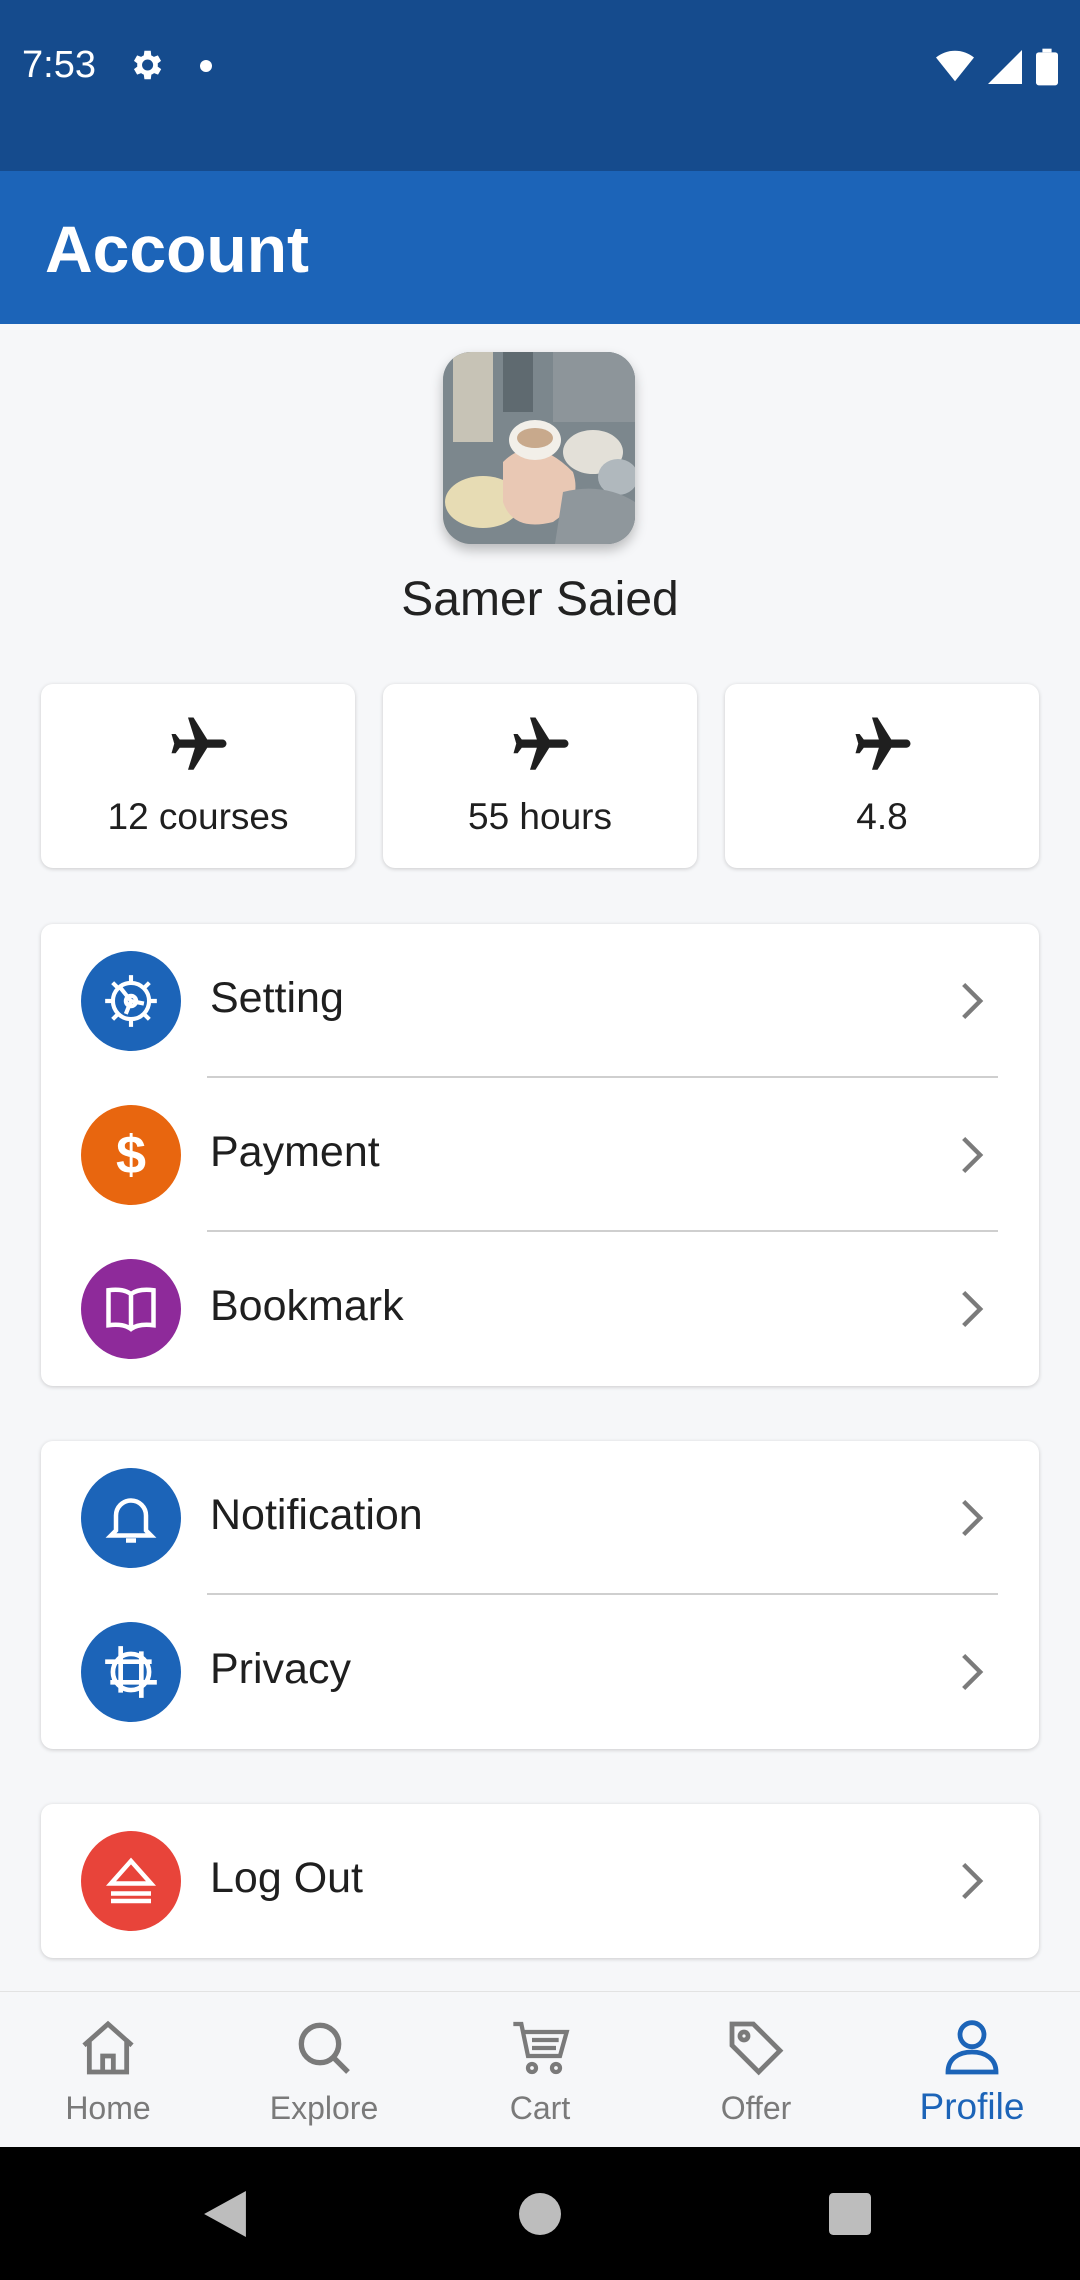  What do you see at coordinates (198, 776) in the screenshot?
I see `stat-card-courses: 12 courses` at bounding box center [198, 776].